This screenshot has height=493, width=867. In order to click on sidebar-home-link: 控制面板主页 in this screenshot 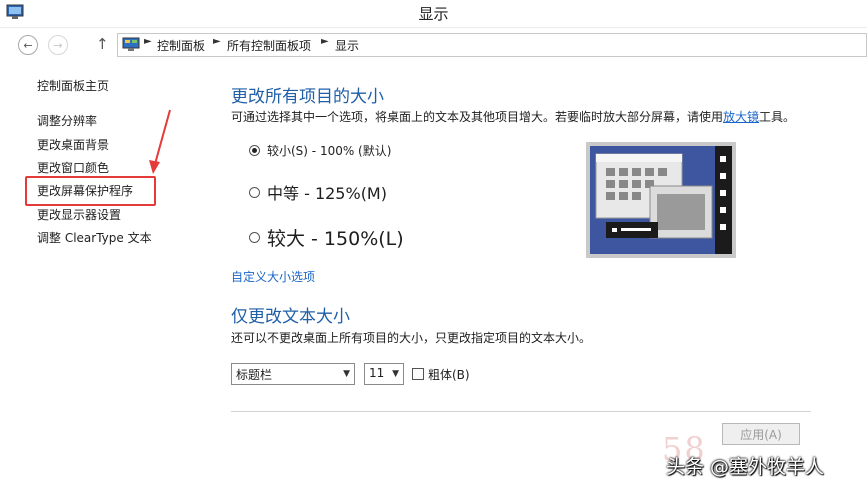, I will do `click(73, 85)`.